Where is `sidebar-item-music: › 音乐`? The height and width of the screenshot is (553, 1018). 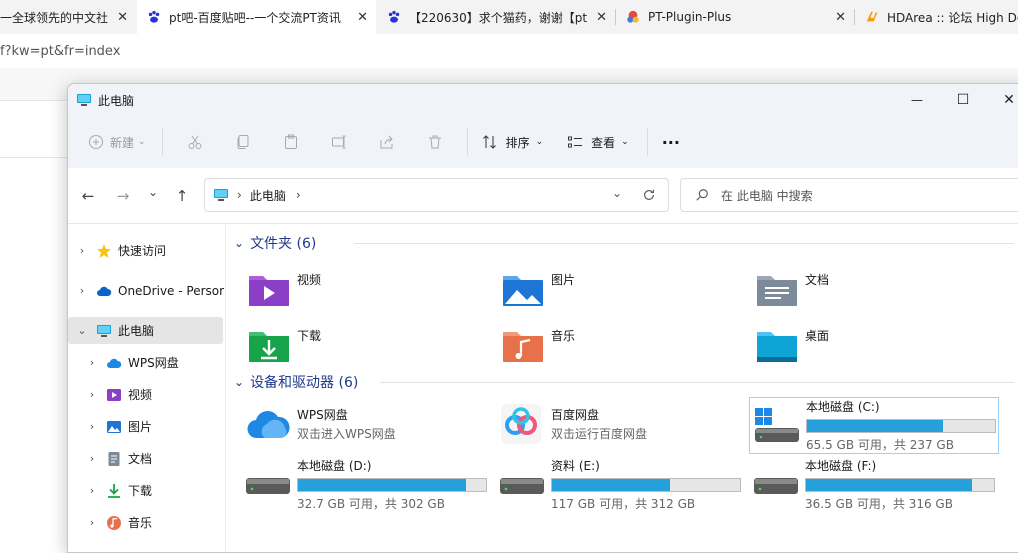 sidebar-item-music: › 音乐 is located at coordinates (146, 522).